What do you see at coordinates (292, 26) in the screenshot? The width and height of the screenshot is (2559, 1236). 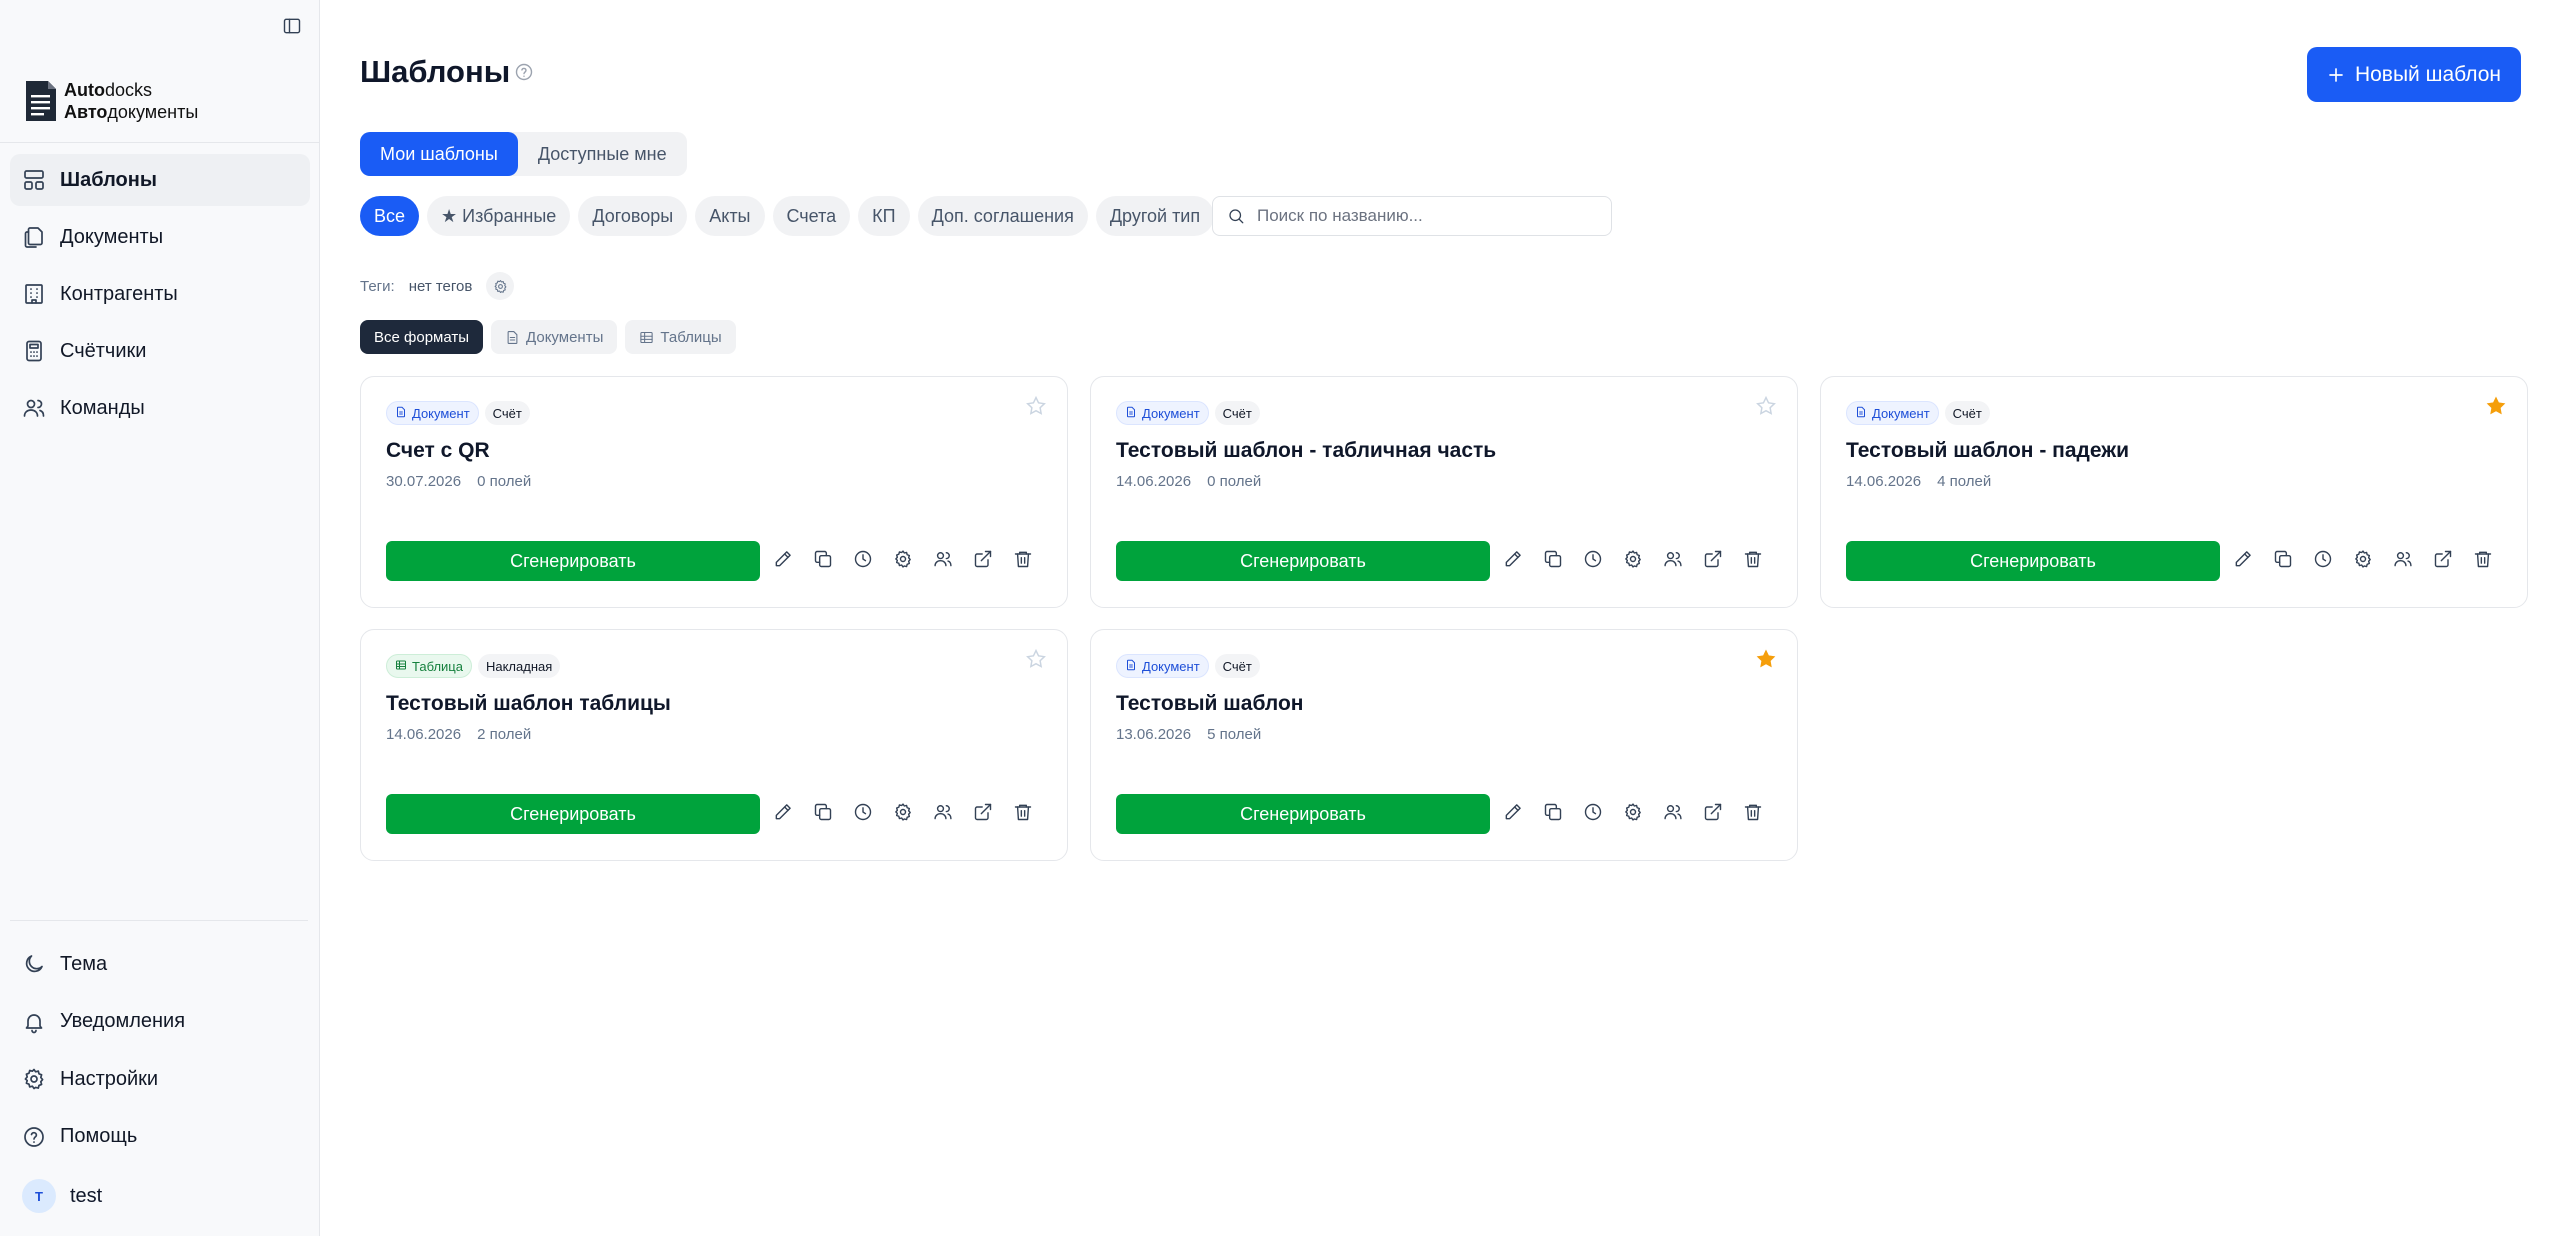 I see `sidebar-toggle-icon` at bounding box center [292, 26].